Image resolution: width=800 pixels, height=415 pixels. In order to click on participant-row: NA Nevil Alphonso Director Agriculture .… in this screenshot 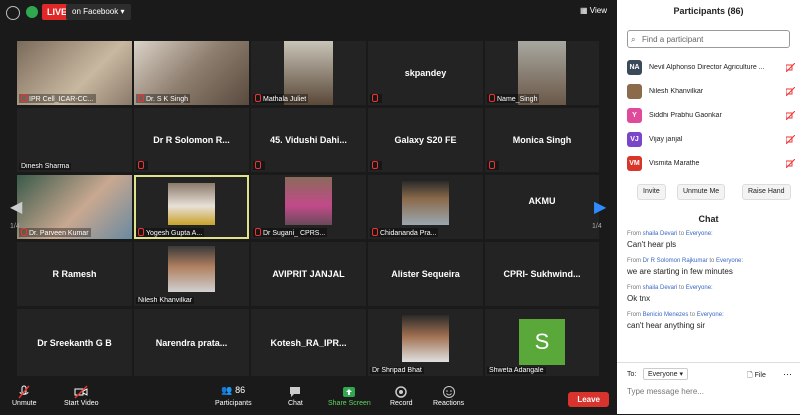, I will do `click(710, 68)`.